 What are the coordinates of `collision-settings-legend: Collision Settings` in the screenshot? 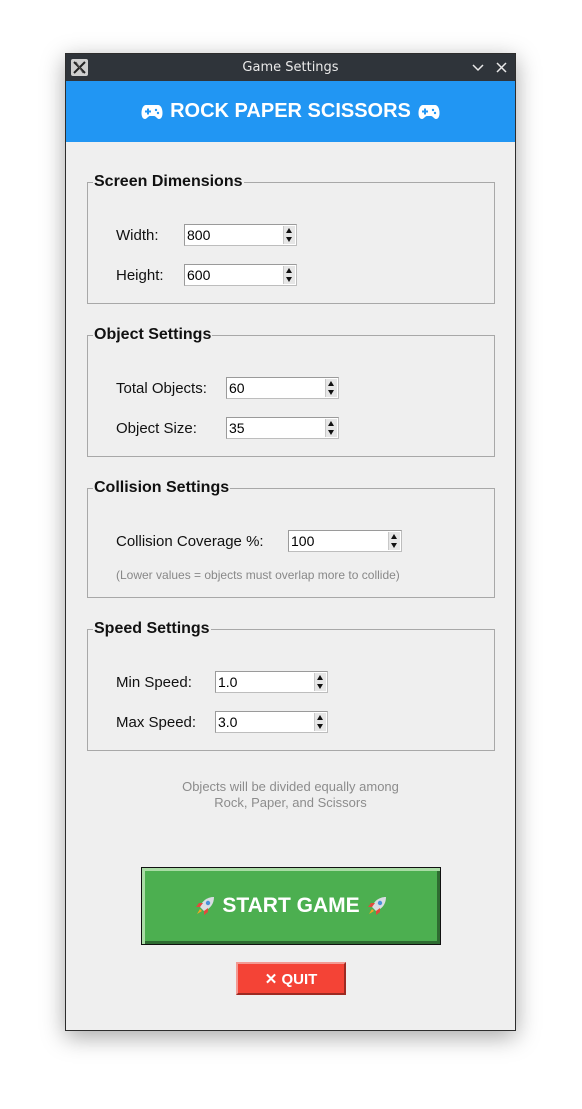 It's located at (162, 487).